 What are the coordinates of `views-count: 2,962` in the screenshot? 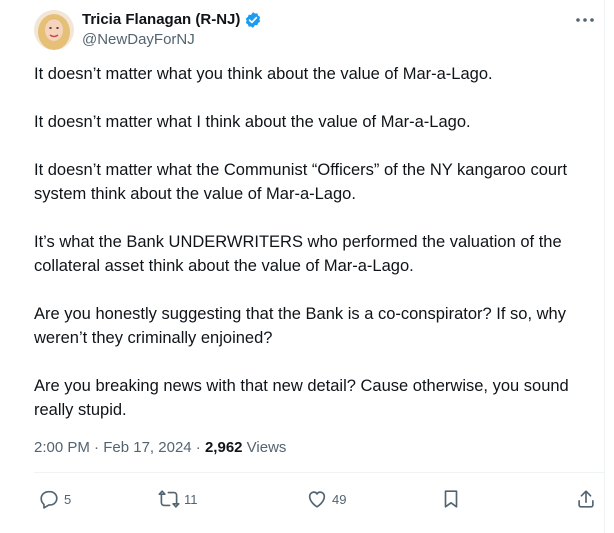 It's located at (223, 447).